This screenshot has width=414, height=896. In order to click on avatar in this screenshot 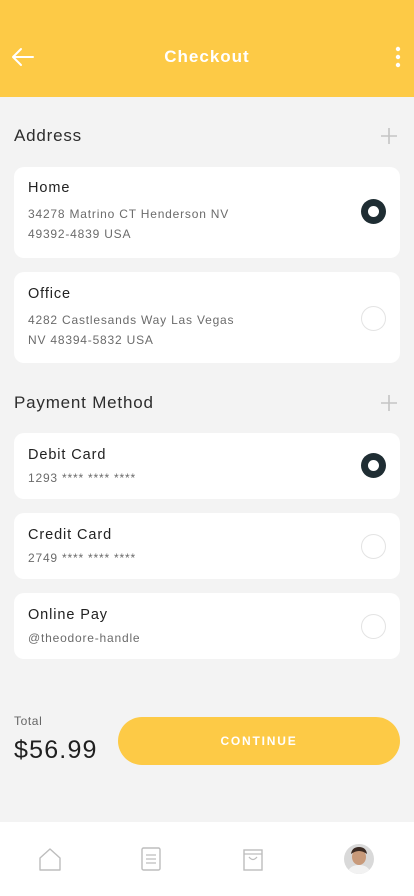, I will do `click(359, 859)`.